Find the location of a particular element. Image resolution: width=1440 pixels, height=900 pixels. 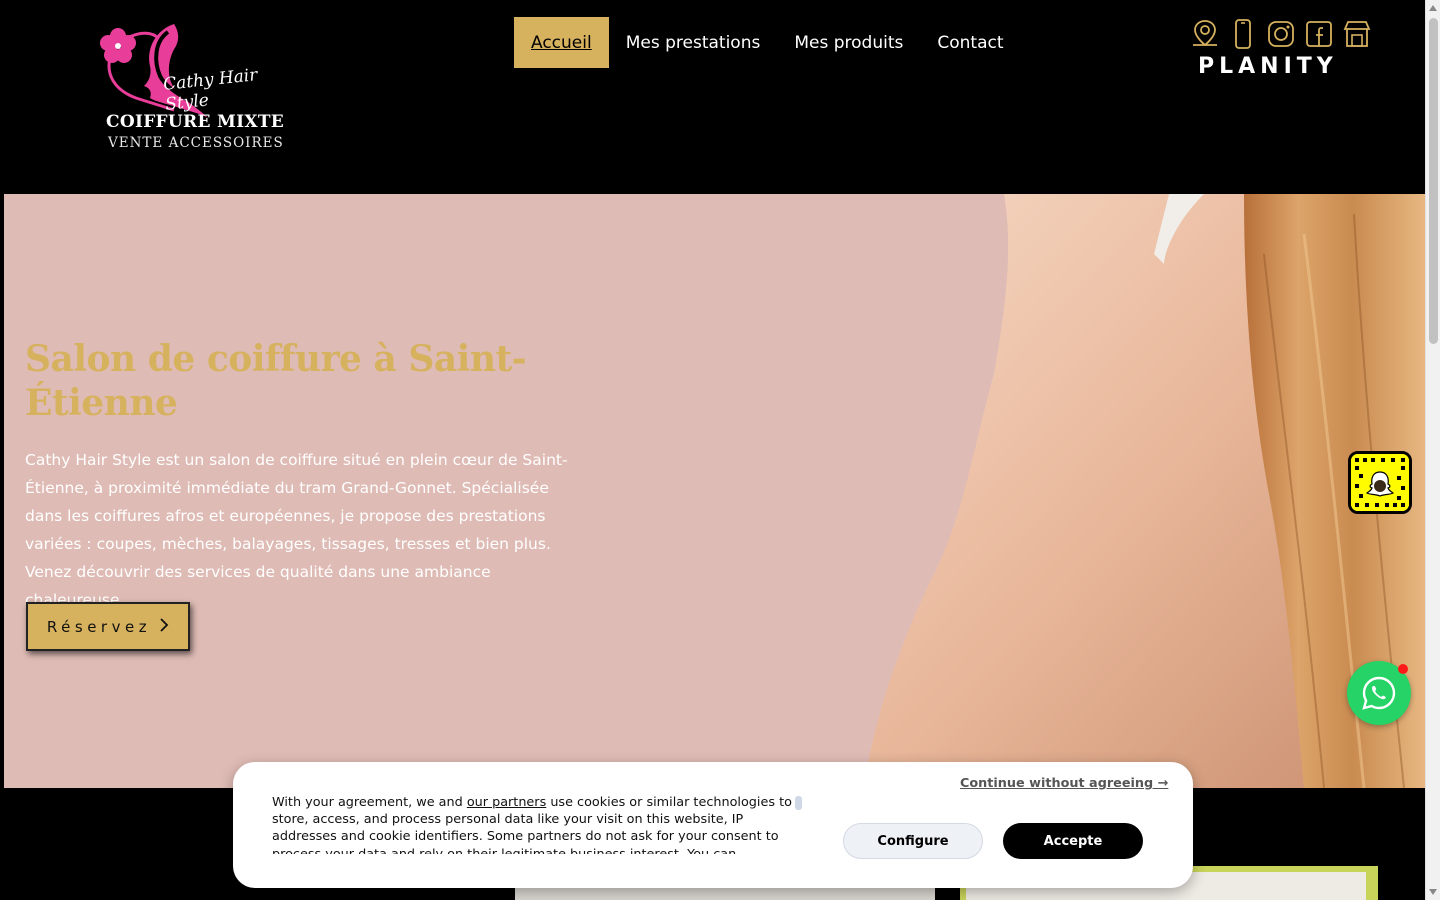

nav-item-mes-produits: Mes produits is located at coordinates (848, 42).